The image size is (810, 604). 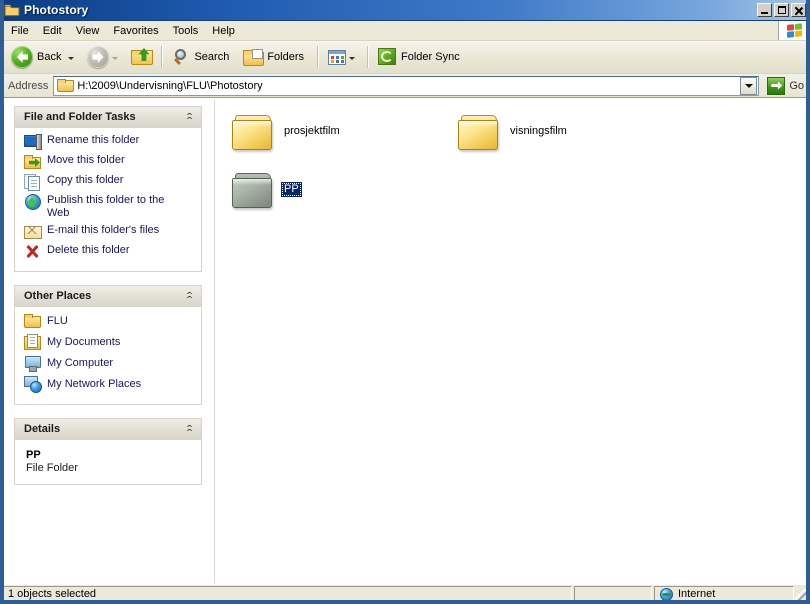 What do you see at coordinates (94, 383) in the screenshot?
I see `place-label: My Network Places` at bounding box center [94, 383].